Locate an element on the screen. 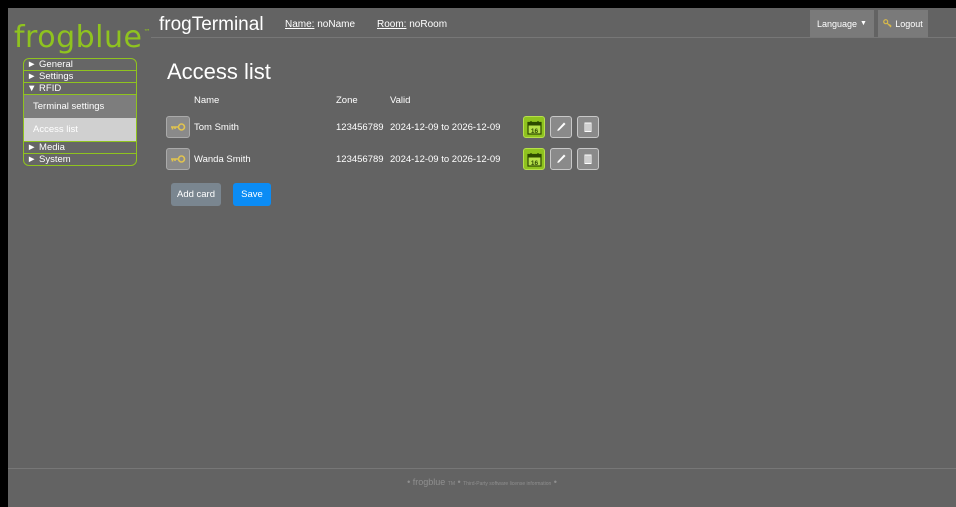 The width and height of the screenshot is (956, 507). sidebar-item-system: ► System is located at coordinates (80, 159).